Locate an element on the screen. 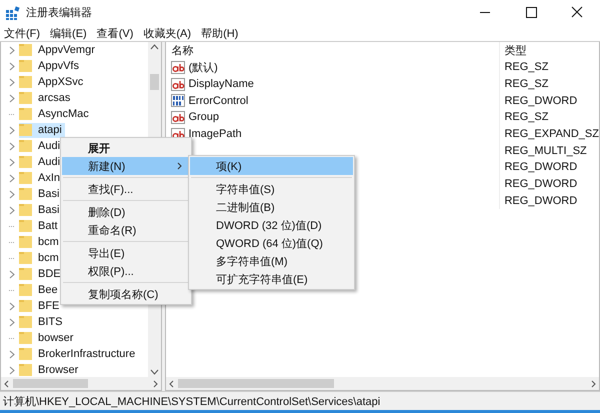  tree-label: AsyncMac is located at coordinates (63, 114).